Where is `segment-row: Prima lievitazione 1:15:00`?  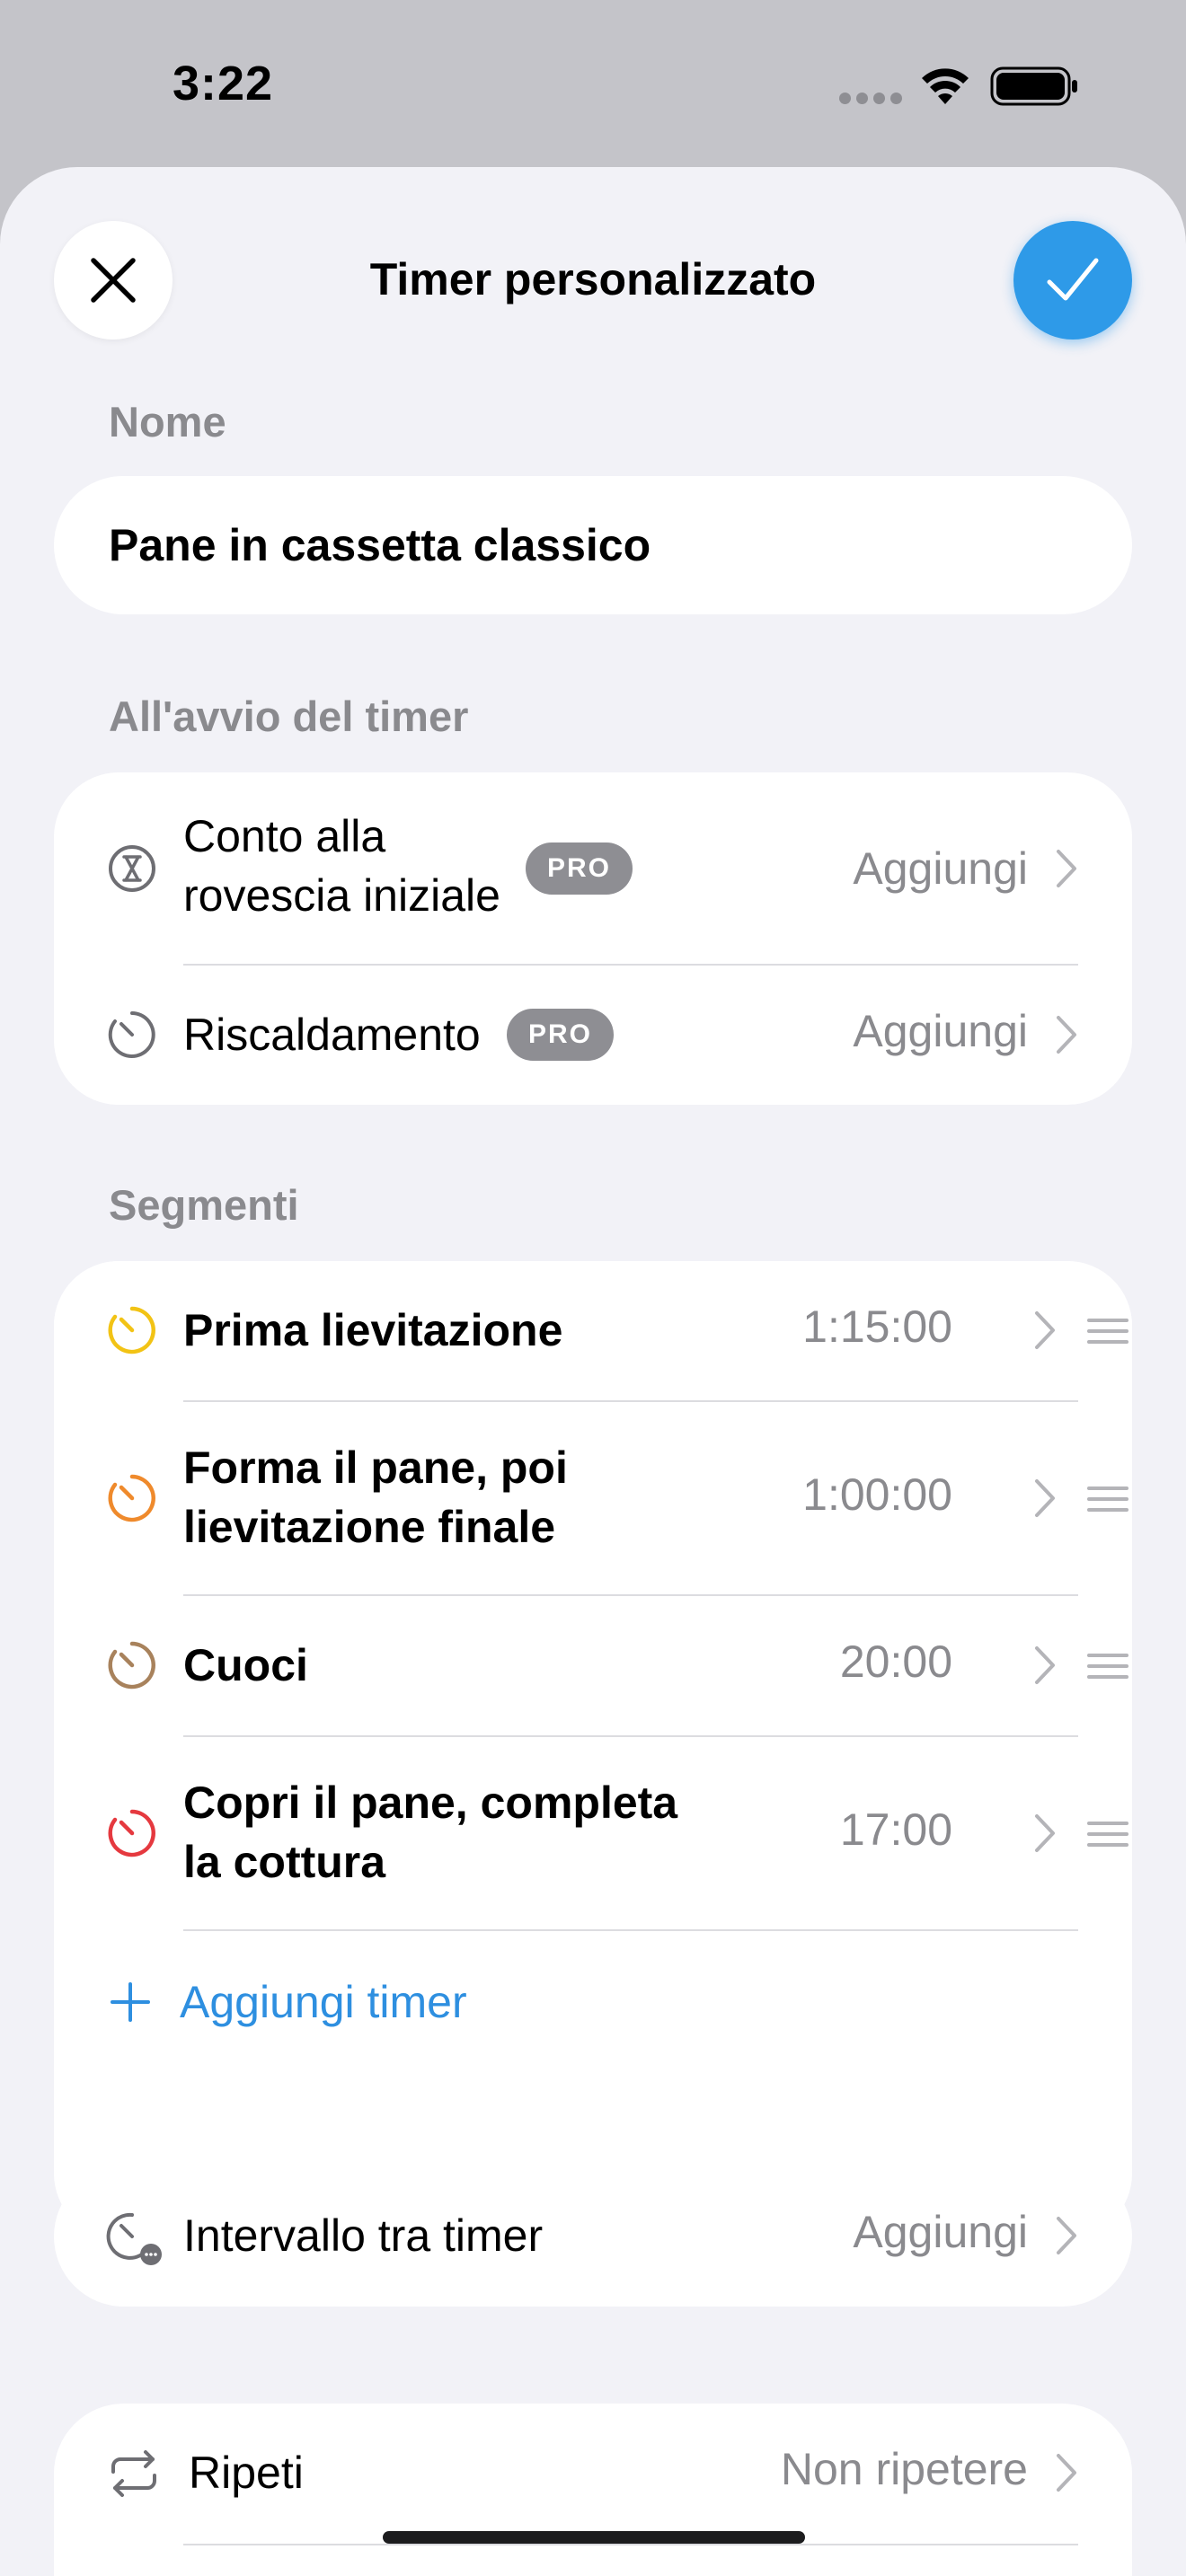 segment-row: Prima lievitazione 1:15:00 is located at coordinates (593, 1330).